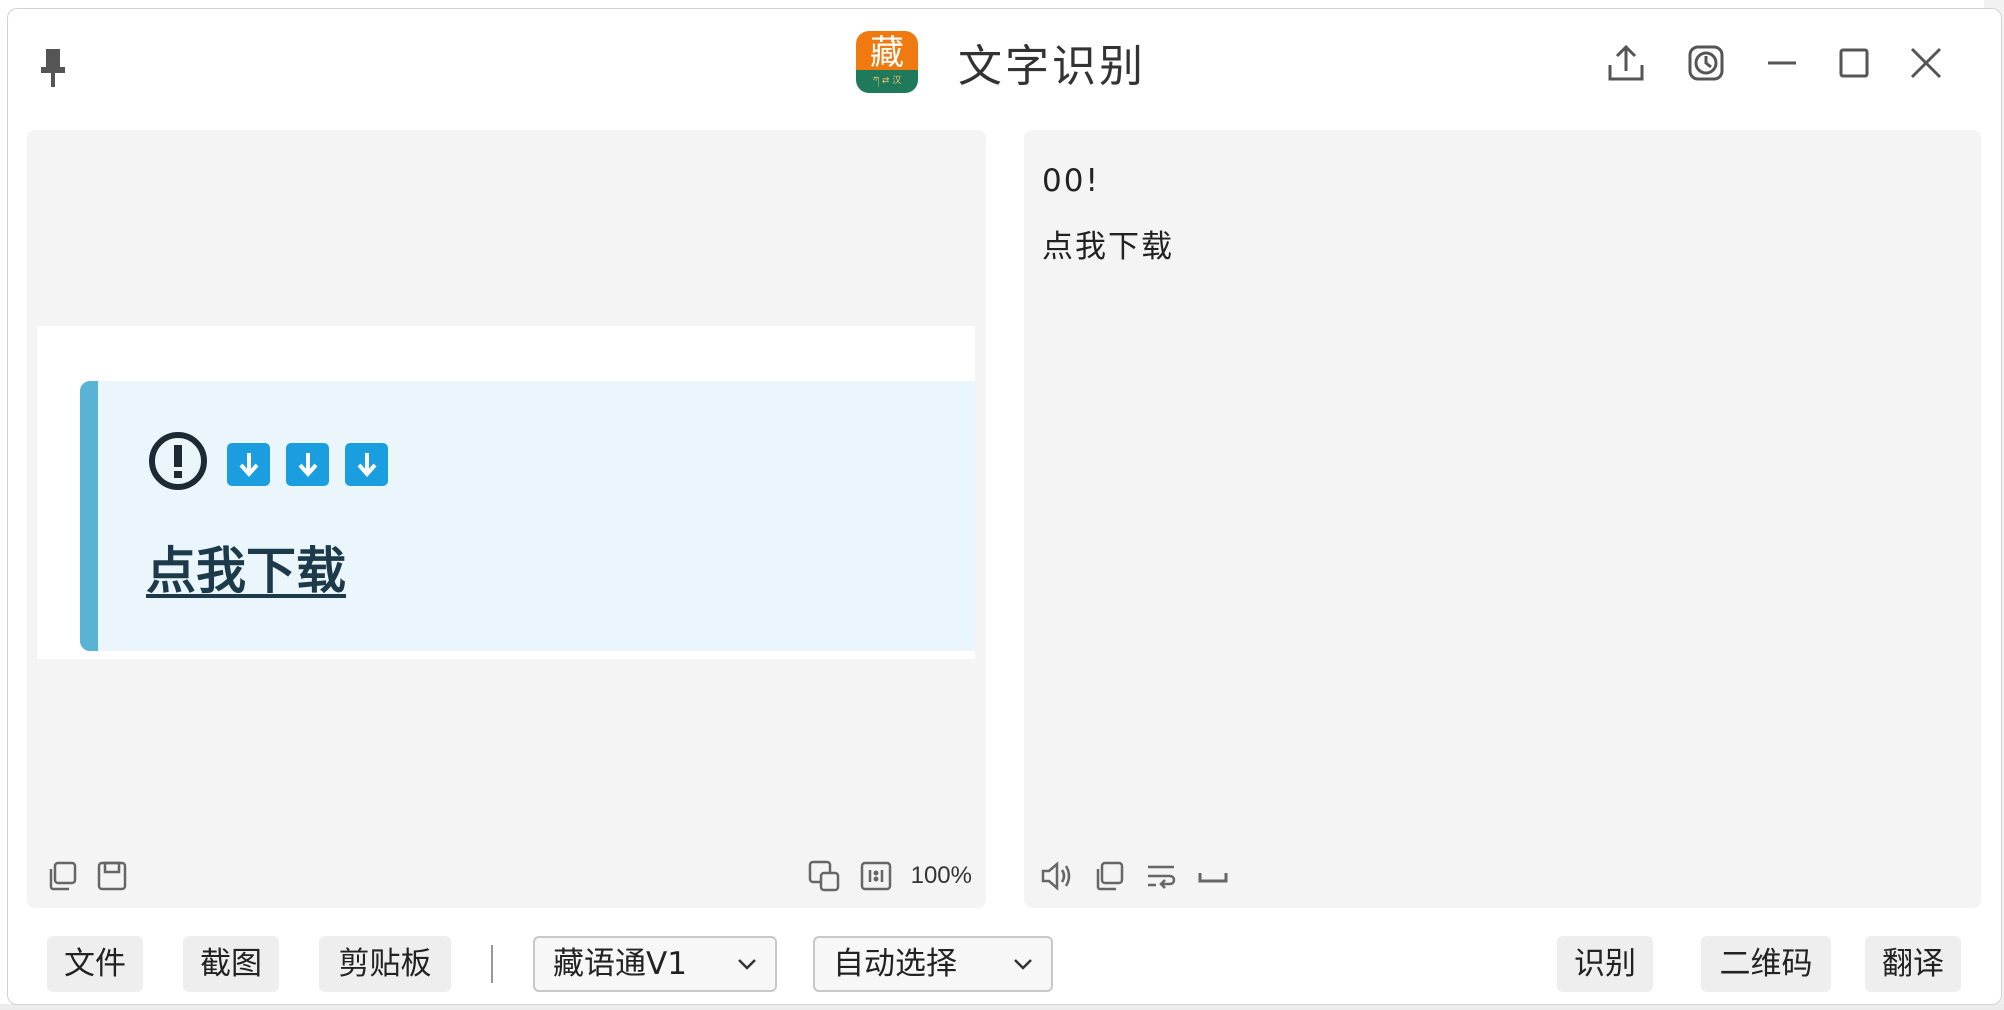 The width and height of the screenshot is (2004, 1010). What do you see at coordinates (62, 876) in the screenshot?
I see `copy-image-icon` at bounding box center [62, 876].